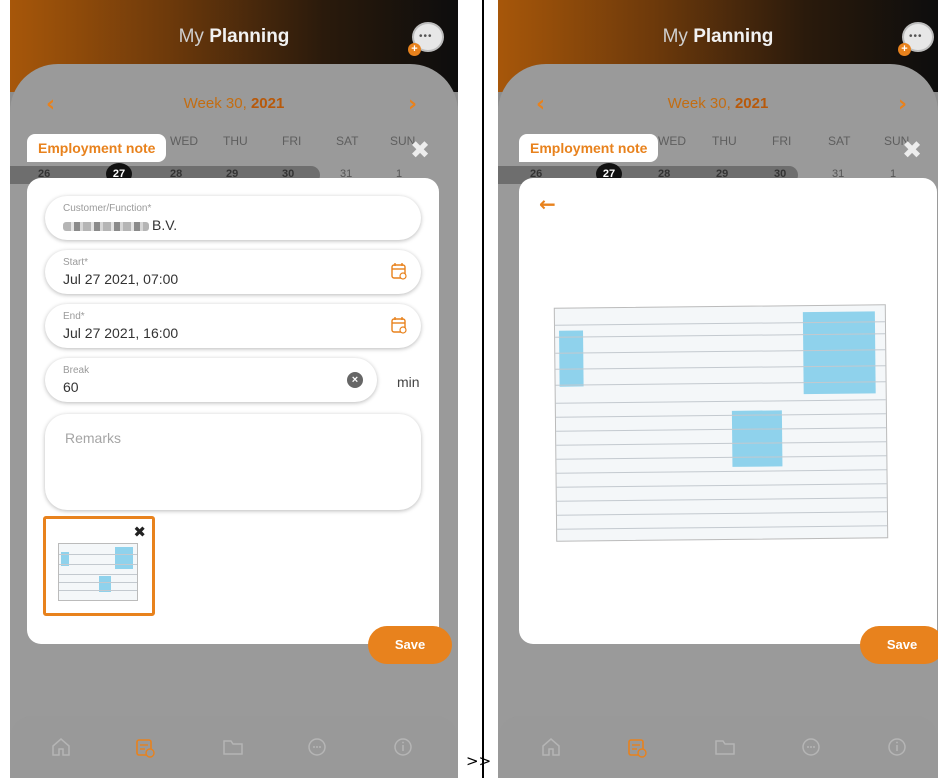 This screenshot has width=938, height=778. I want to click on document-image, so click(721, 423).